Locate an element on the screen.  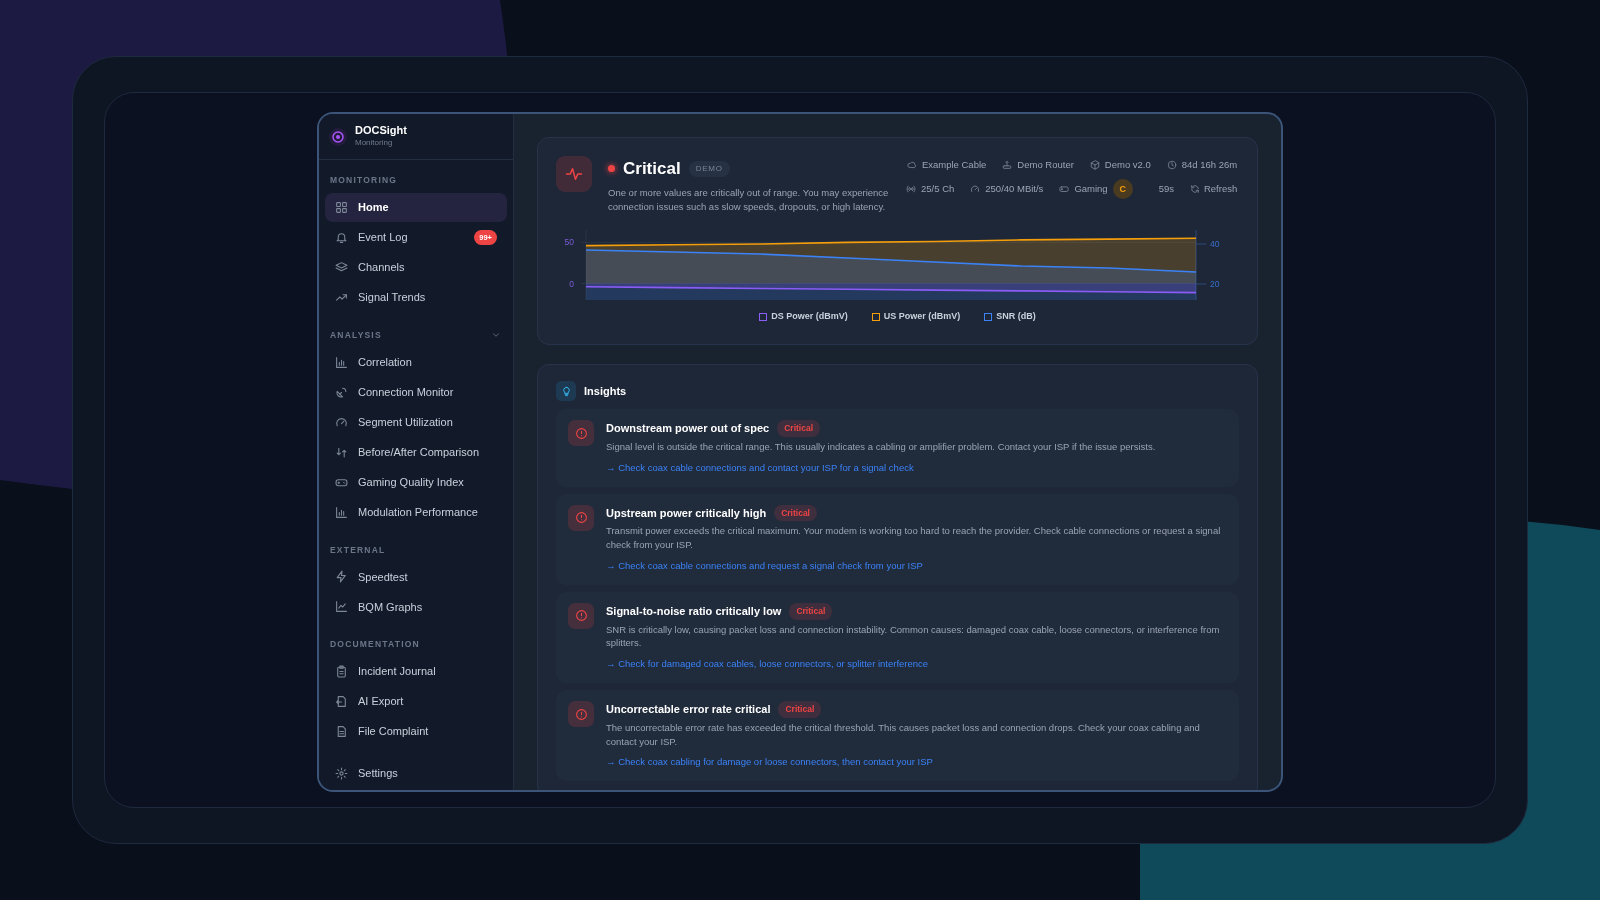
meta-text: 250/40 MBit/s is located at coordinates (1014, 189).